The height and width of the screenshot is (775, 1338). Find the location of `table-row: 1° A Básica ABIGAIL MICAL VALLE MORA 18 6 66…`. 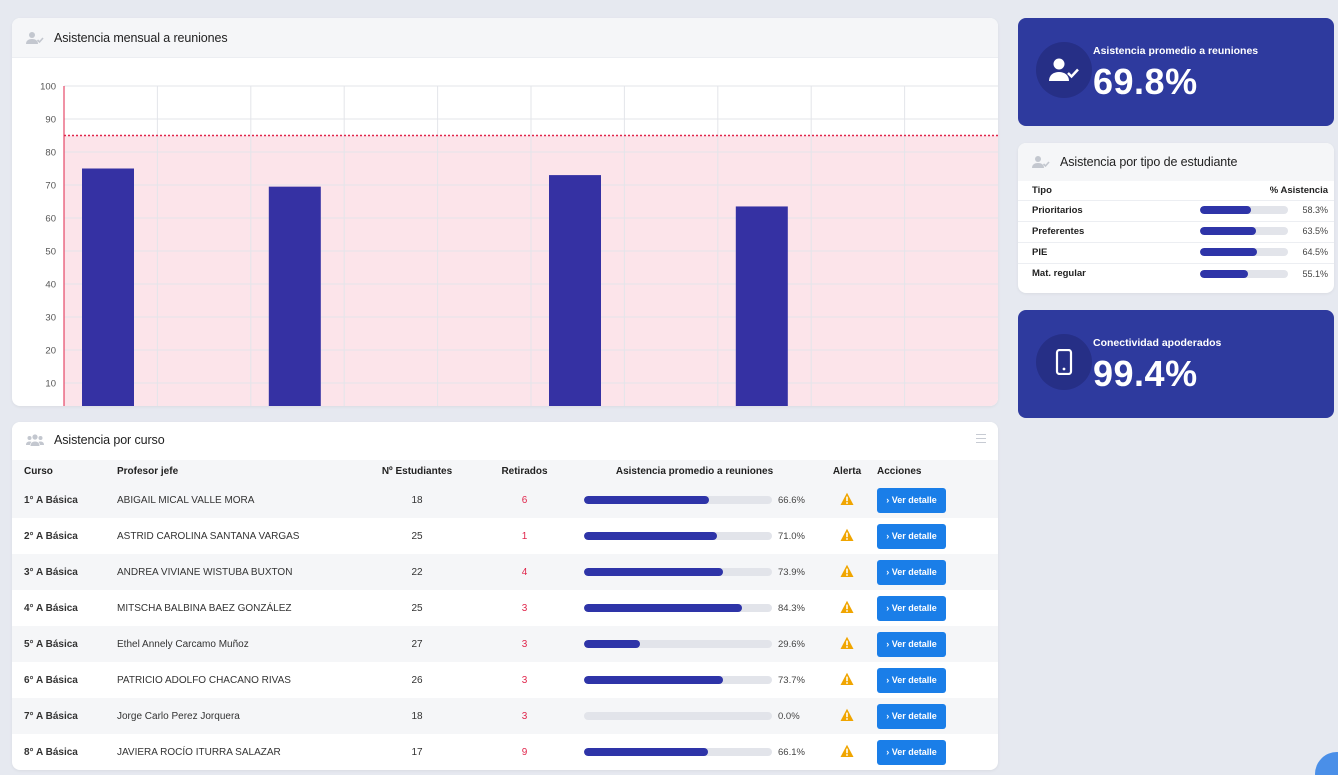

table-row: 1° A Básica ABIGAIL MICAL VALLE MORA 18 6 66… is located at coordinates (505, 500).